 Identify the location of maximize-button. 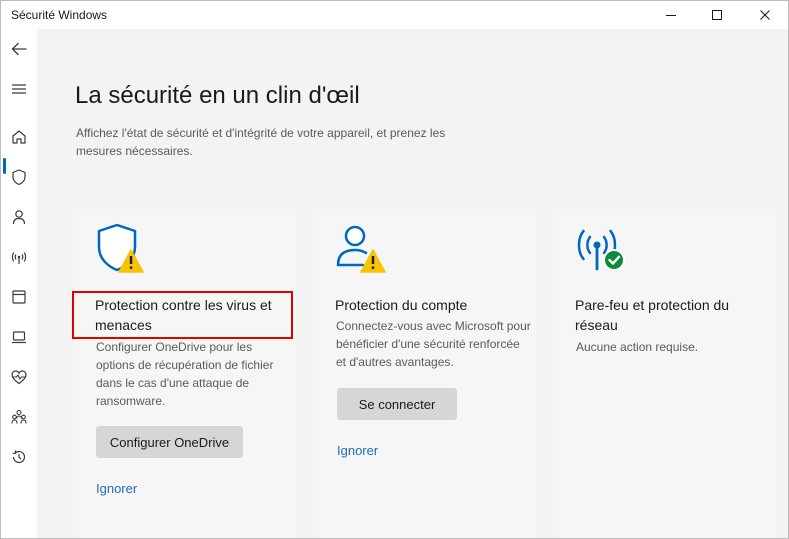
(717, 15).